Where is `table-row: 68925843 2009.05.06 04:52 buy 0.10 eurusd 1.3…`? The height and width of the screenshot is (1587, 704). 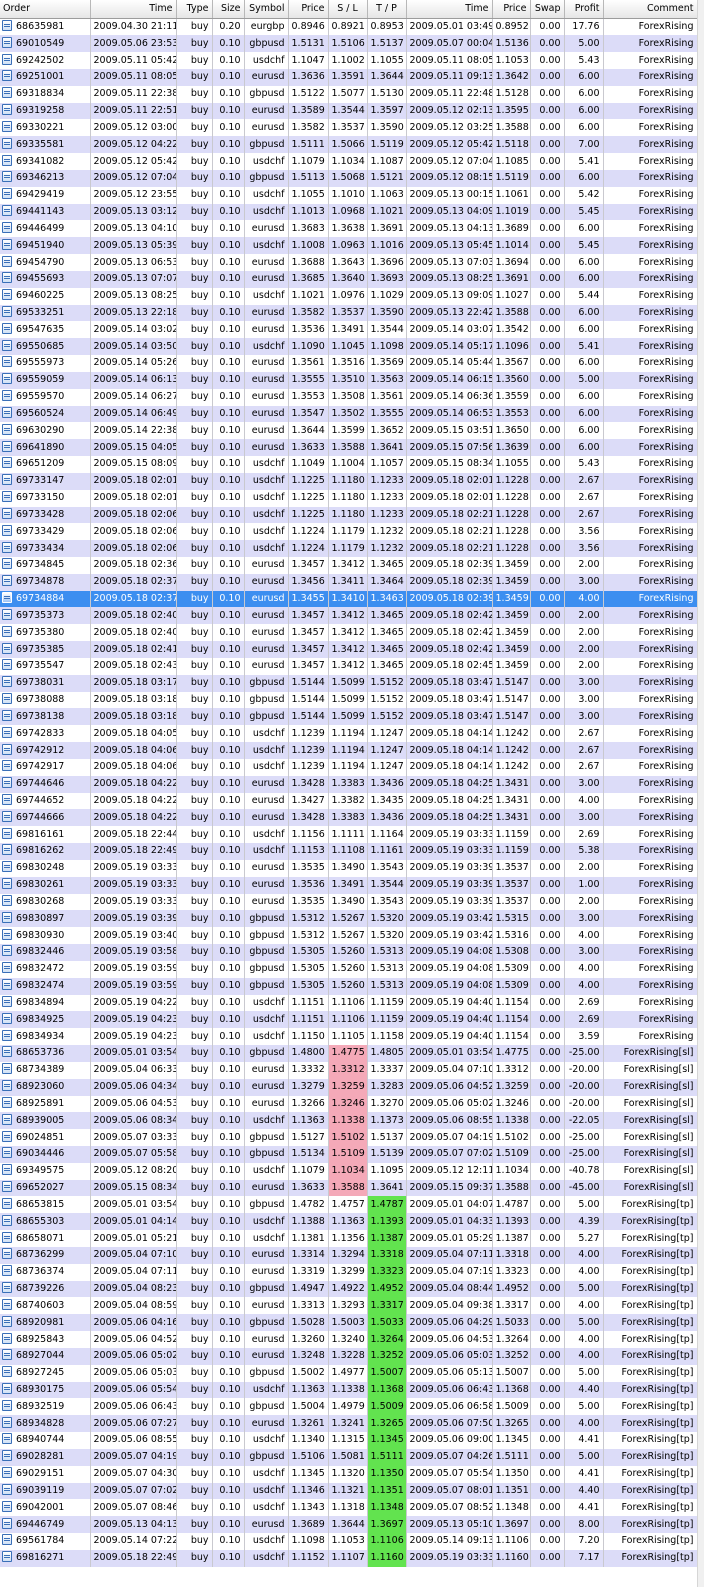
table-row: 68925843 2009.05.06 04:52 buy 0.10 eurusd 1.3… is located at coordinates (349, 1339).